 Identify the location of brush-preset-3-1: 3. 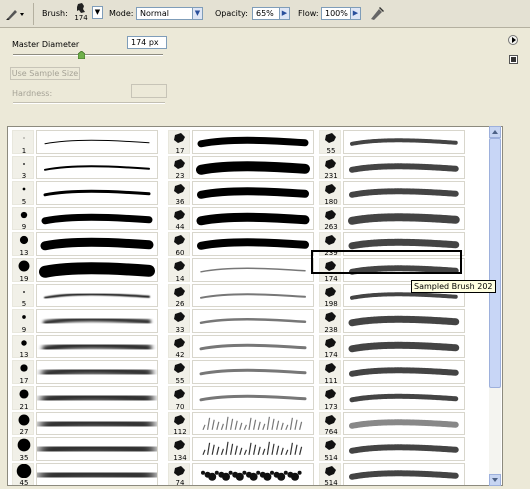
(87, 168).